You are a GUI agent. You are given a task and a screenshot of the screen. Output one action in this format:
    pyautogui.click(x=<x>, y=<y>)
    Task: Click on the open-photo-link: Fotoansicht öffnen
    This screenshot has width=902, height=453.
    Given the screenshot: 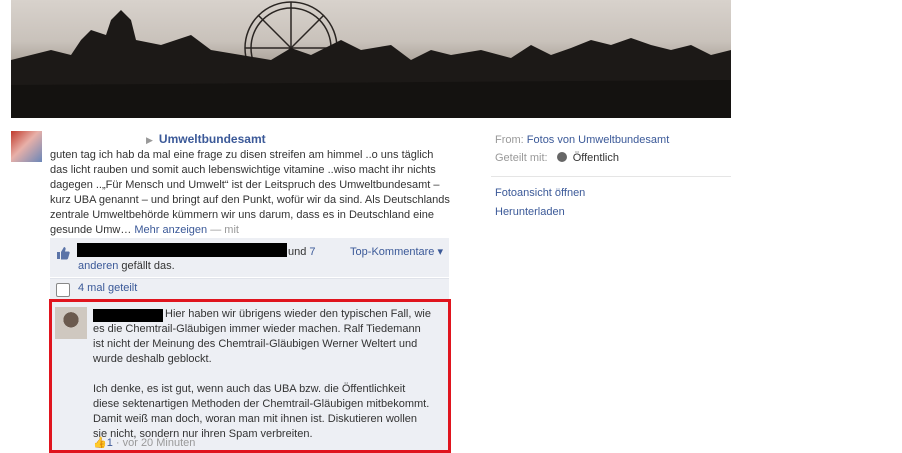 What is the action you would take?
    pyautogui.click(x=540, y=193)
    